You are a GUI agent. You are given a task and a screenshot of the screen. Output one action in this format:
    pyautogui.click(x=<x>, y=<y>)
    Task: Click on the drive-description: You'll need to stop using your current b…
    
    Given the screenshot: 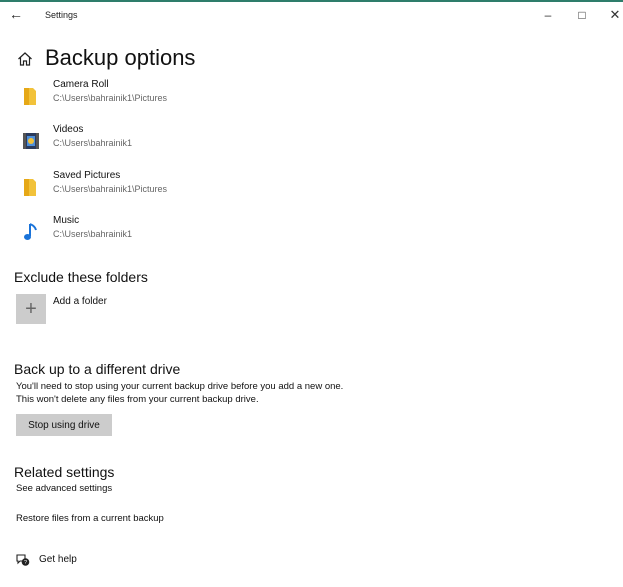 What is the action you would take?
    pyautogui.click(x=180, y=393)
    